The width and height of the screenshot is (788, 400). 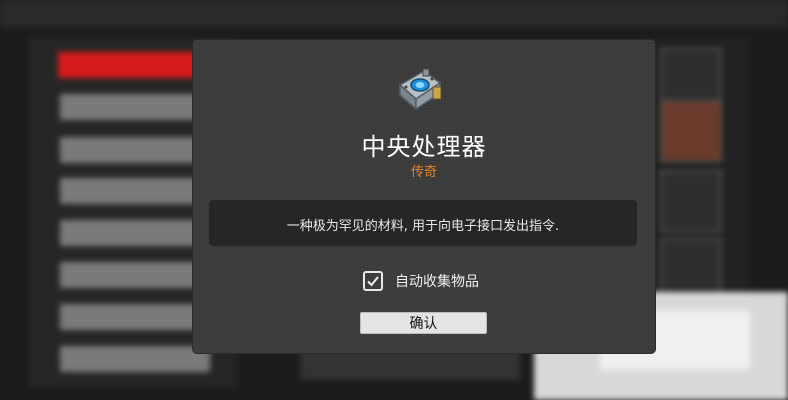 What do you see at coordinates (419, 90) in the screenshot?
I see `cpu-chip-icon` at bounding box center [419, 90].